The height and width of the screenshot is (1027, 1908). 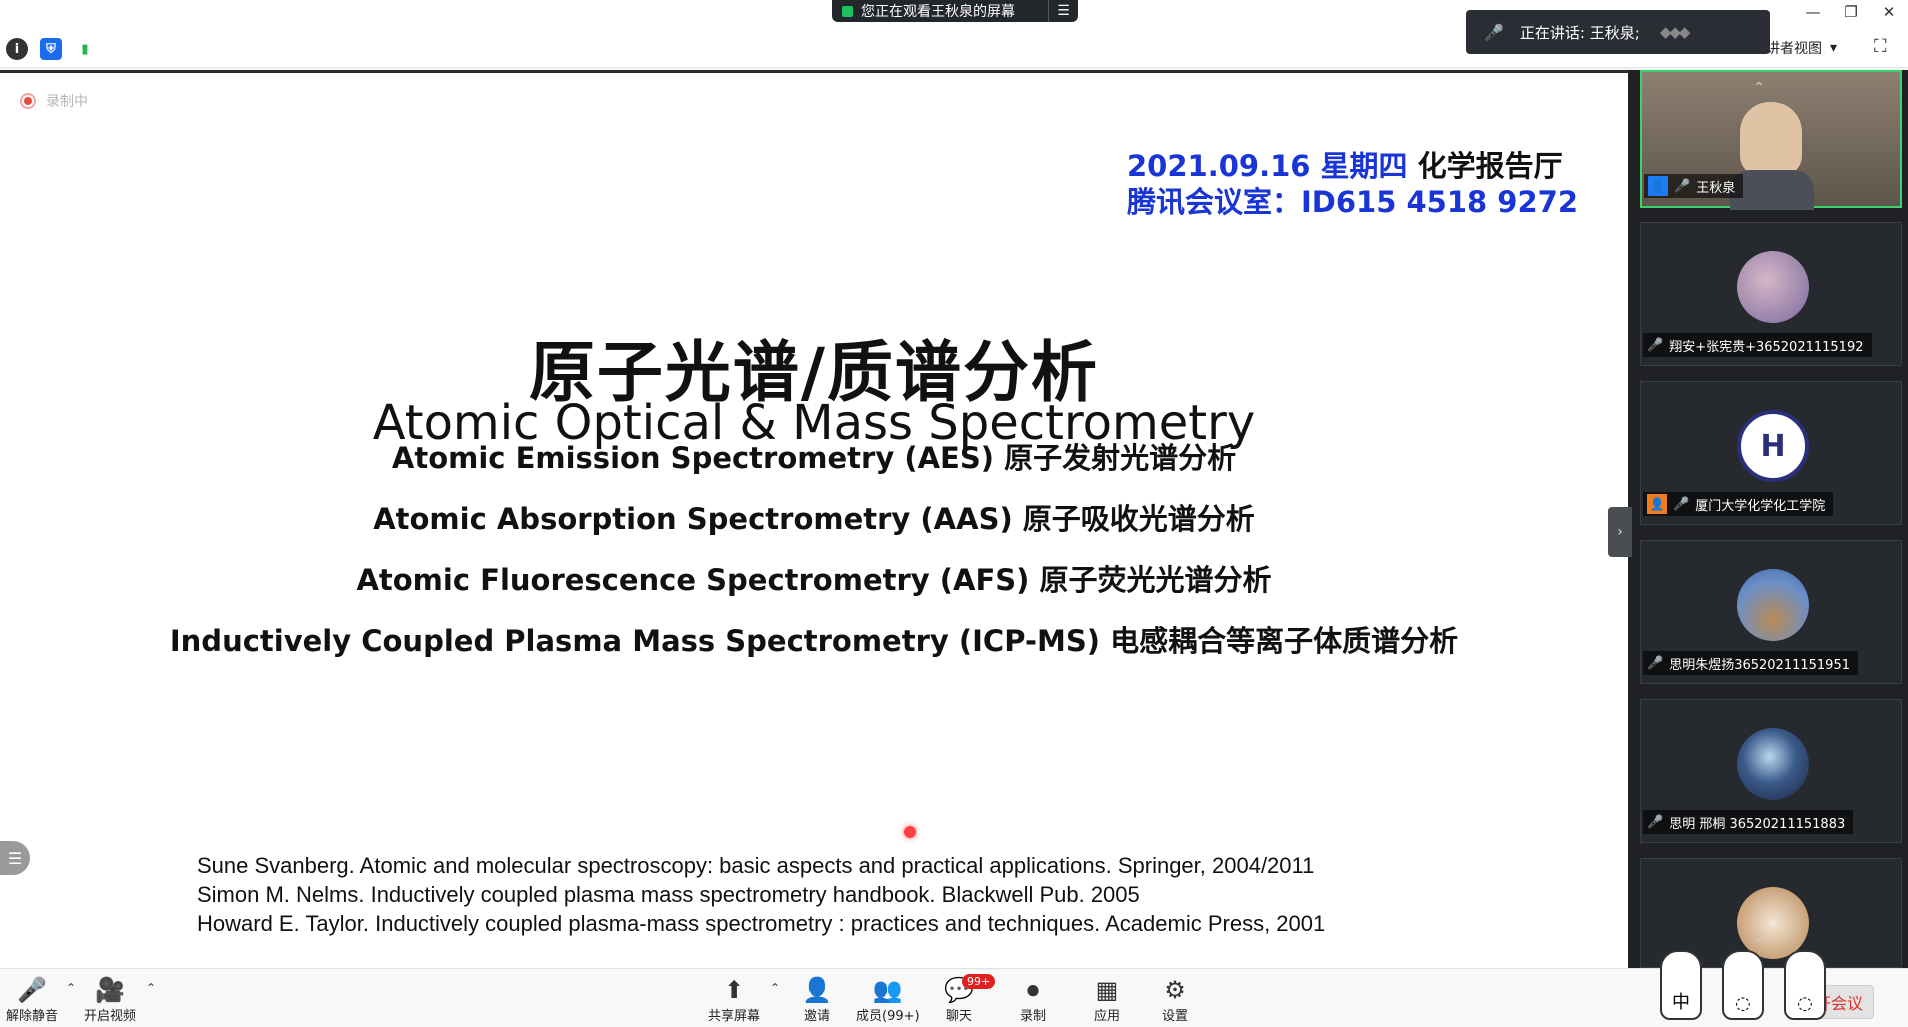 What do you see at coordinates (28, 101) in the screenshot?
I see `record-dot-icon` at bounding box center [28, 101].